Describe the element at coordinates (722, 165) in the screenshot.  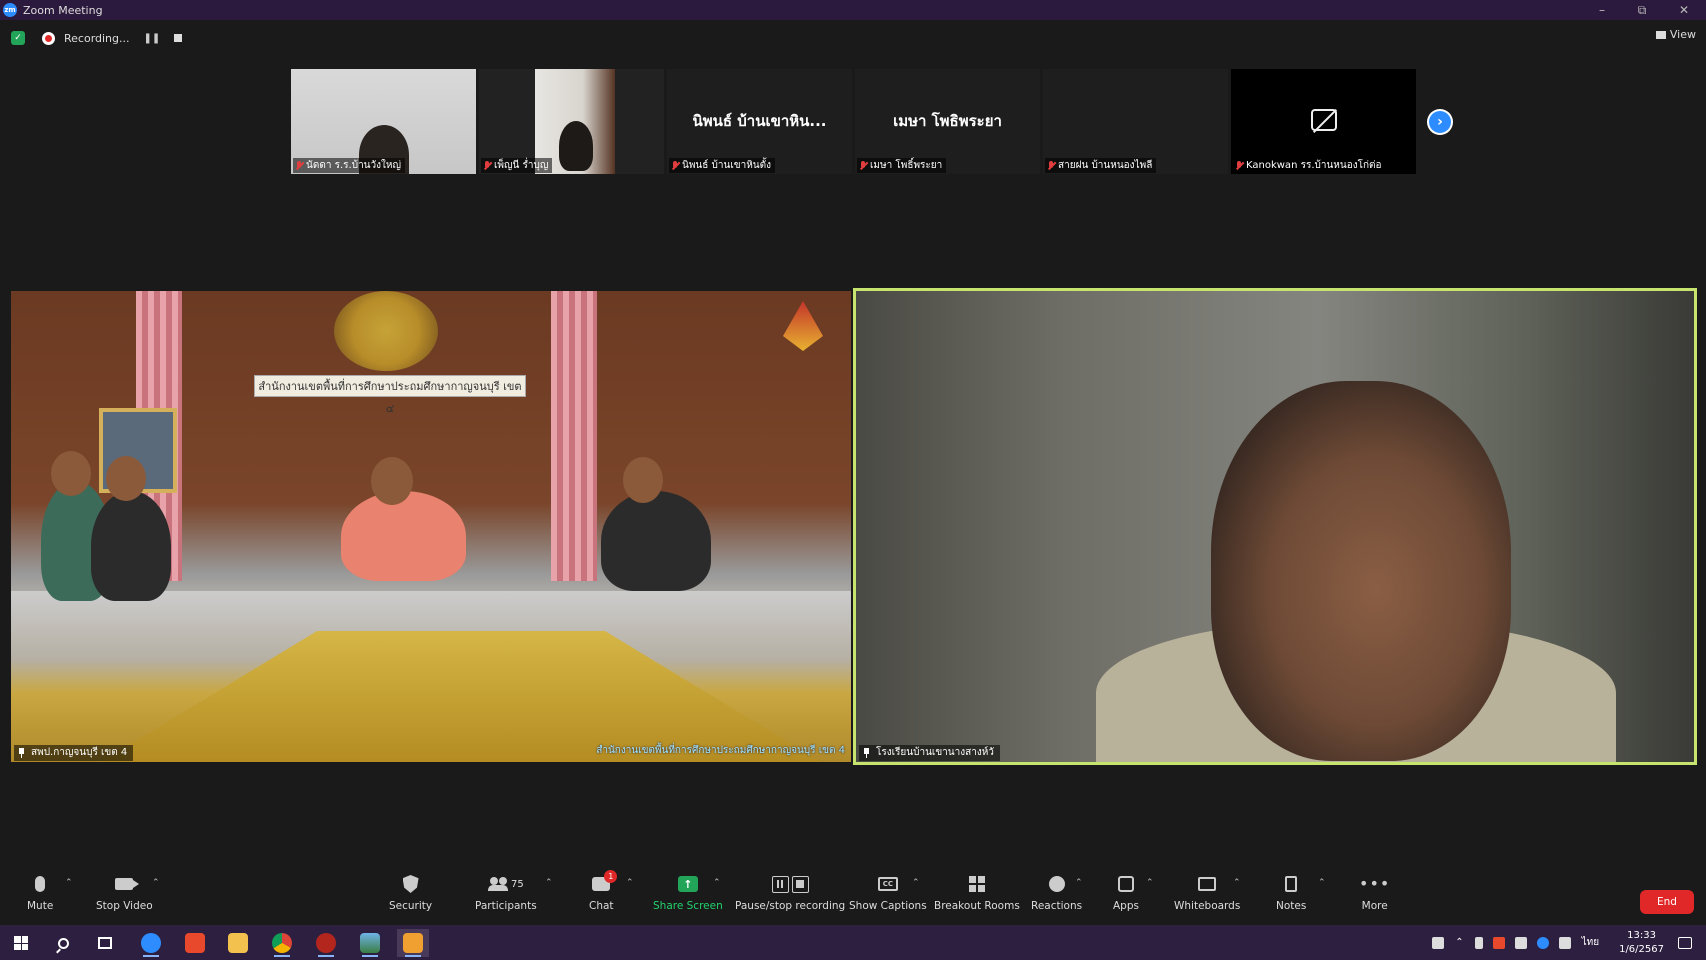
I see `participant-name-label: นิพนธ์ บ้านเขาหินตั้ง` at that location.